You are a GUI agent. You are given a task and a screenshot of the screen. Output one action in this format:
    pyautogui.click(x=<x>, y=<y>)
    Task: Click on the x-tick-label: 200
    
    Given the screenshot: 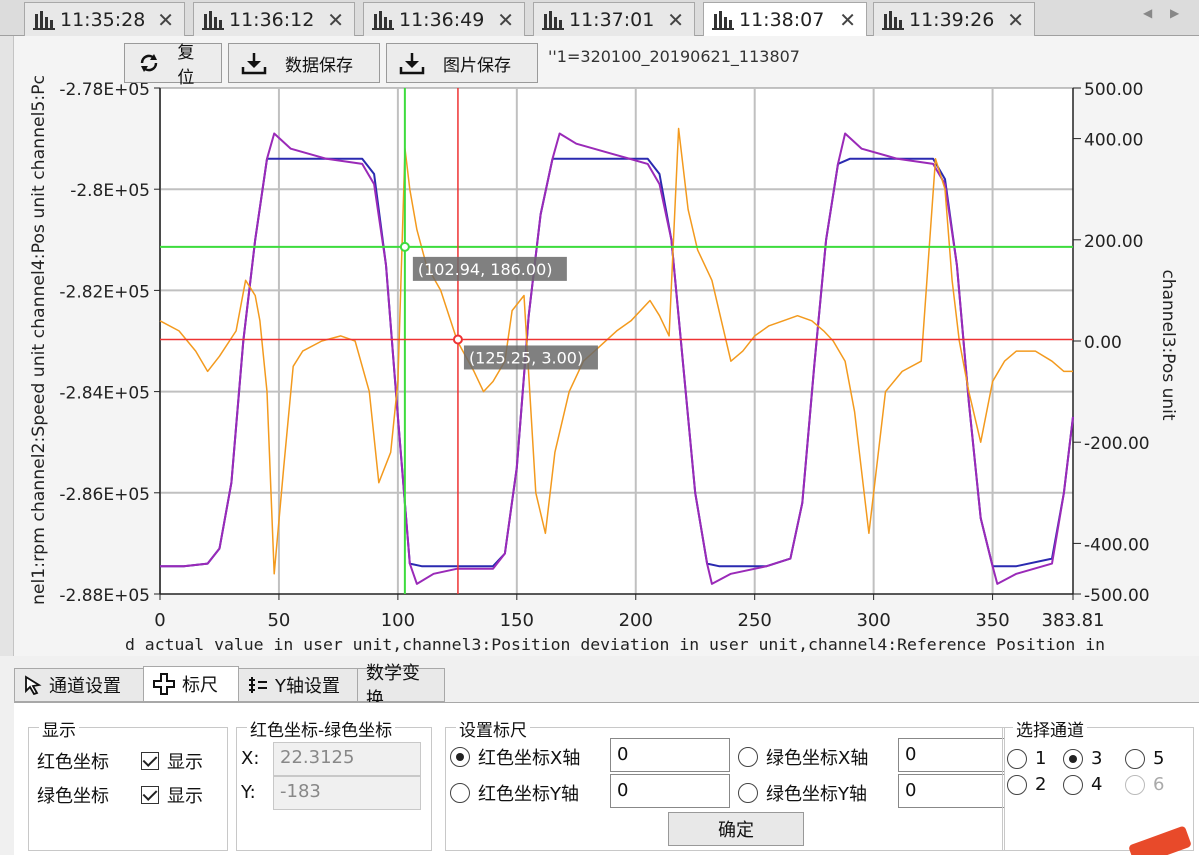 What is the action you would take?
    pyautogui.click(x=636, y=620)
    